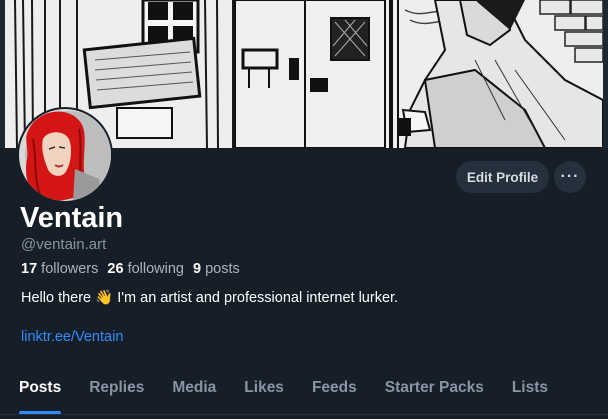  What do you see at coordinates (530, 387) in the screenshot?
I see `tab-label: Lists` at bounding box center [530, 387].